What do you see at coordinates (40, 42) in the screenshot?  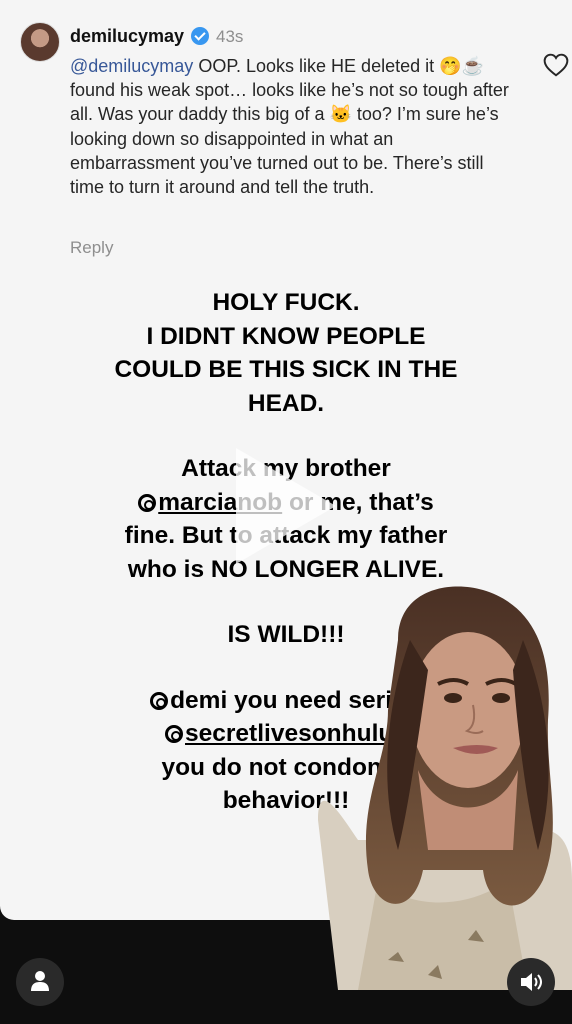 I see `commenter-avatar` at bounding box center [40, 42].